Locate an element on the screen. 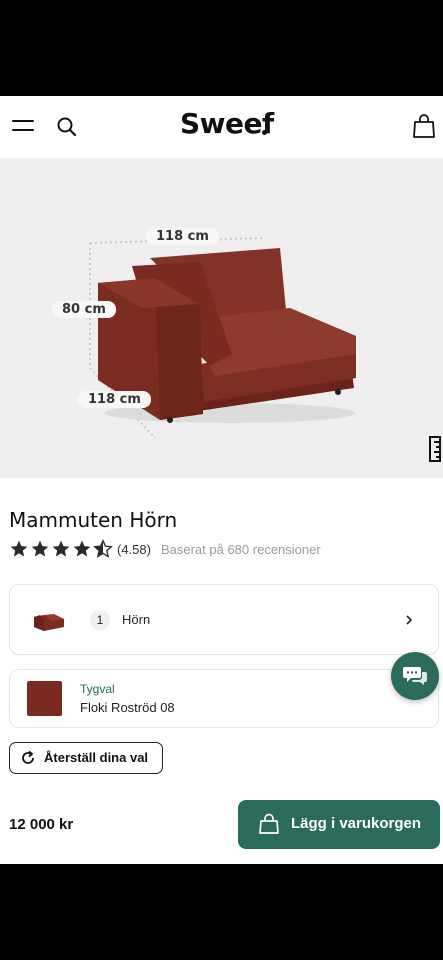 The width and height of the screenshot is (443, 960). sofa-illustration is located at coordinates (222, 338).